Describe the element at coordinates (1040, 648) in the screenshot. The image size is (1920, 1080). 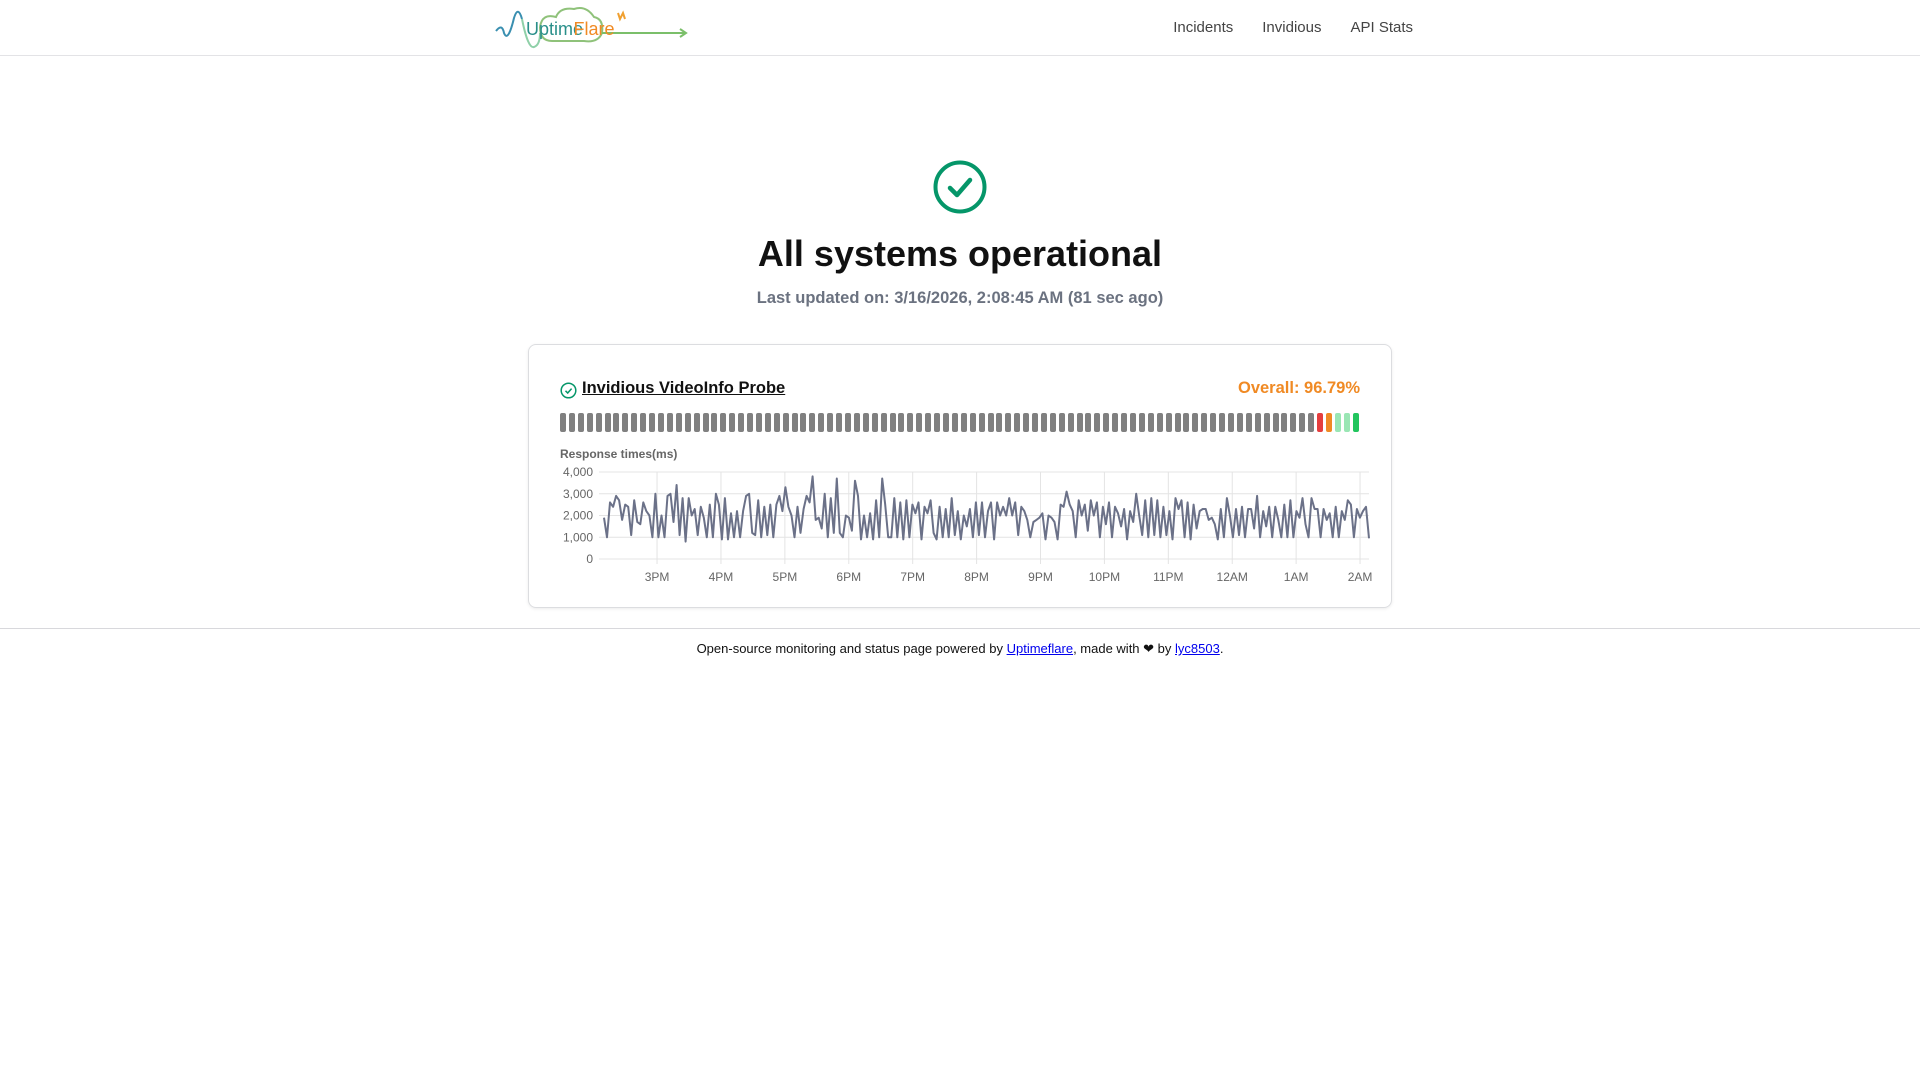
I see `uptimeflare-link: Uptimeflare` at that location.